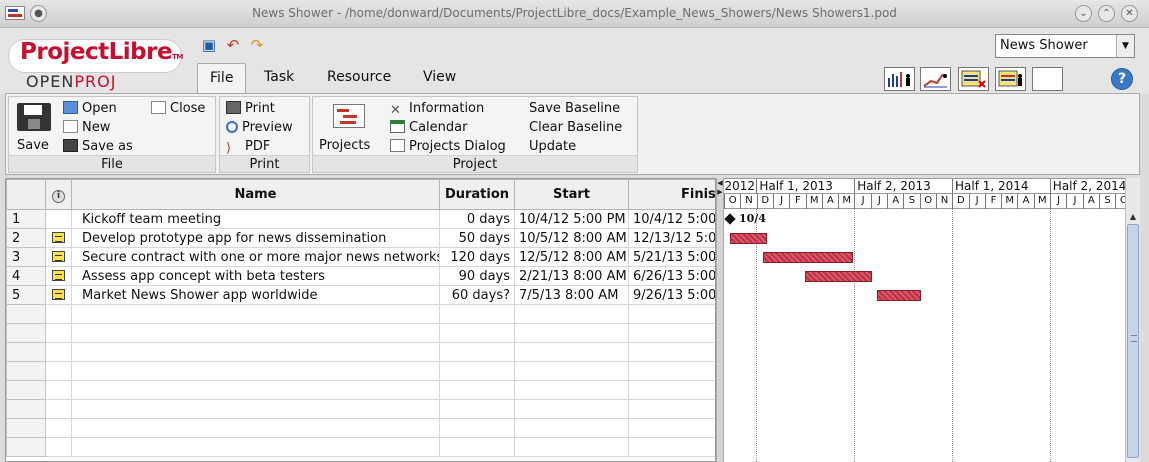  Describe the element at coordinates (571, 194) in the screenshot. I see `column-header-start: Start` at that location.